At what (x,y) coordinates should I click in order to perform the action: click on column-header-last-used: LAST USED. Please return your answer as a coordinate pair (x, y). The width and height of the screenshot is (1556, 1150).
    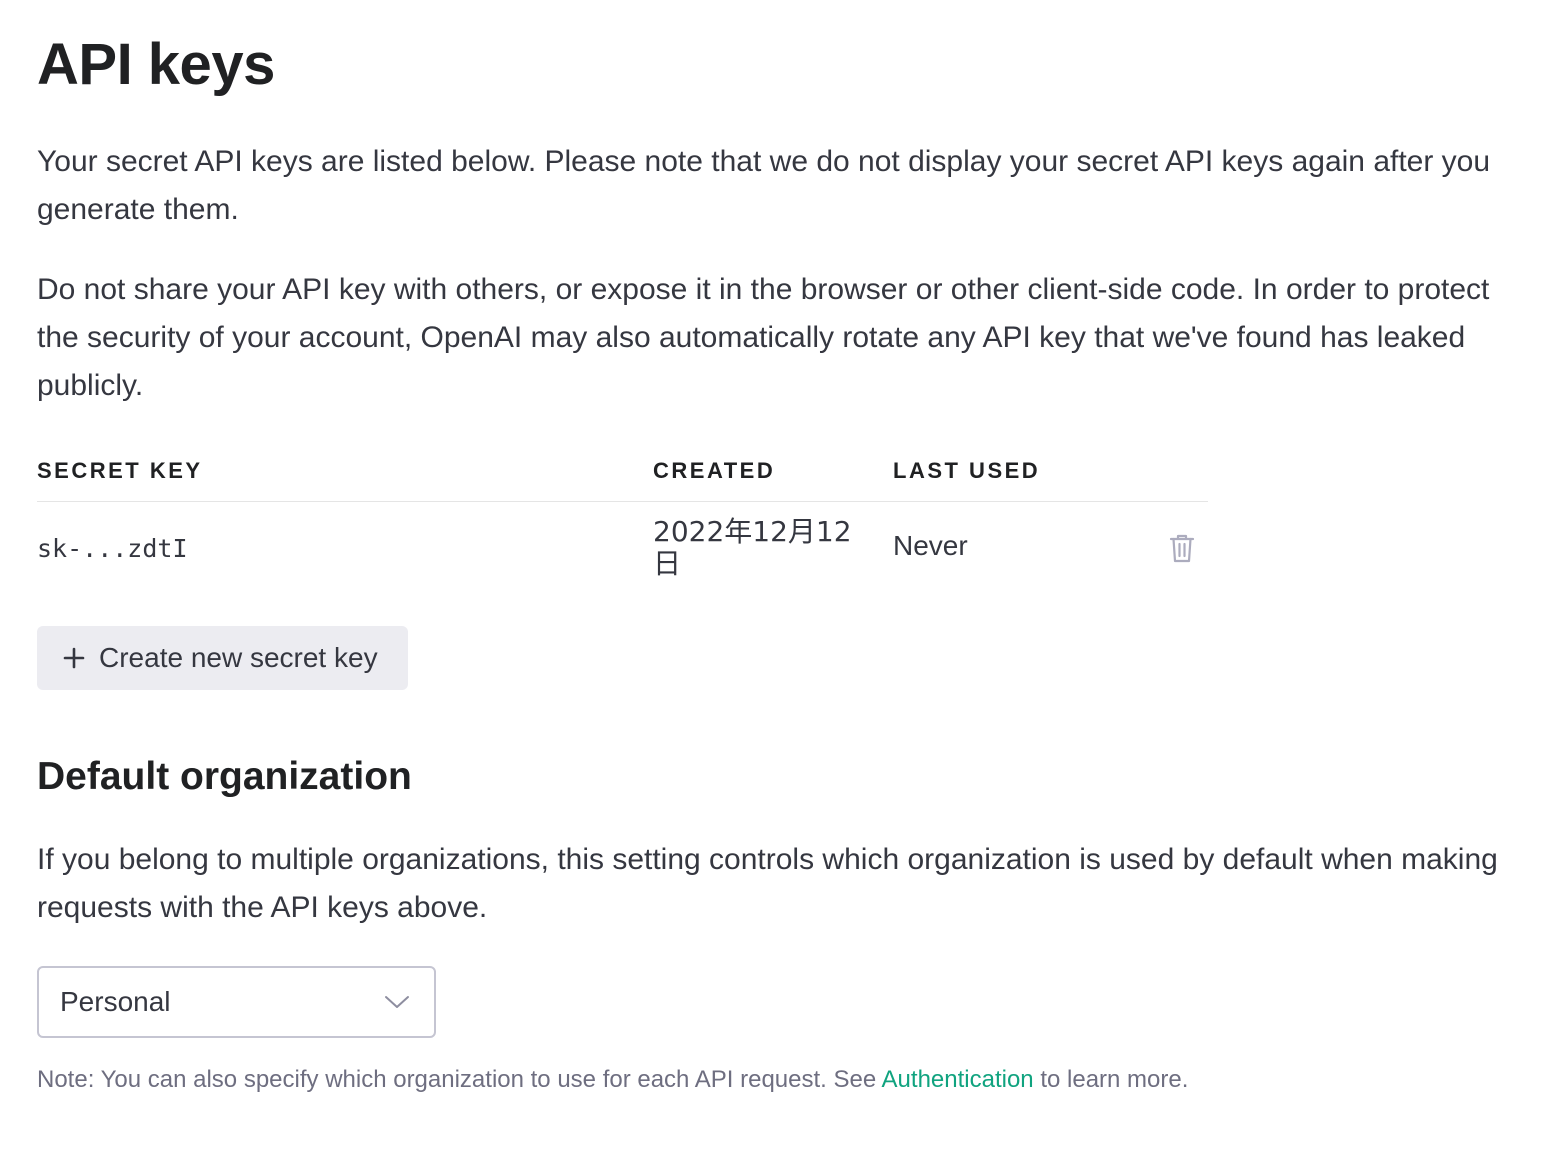
    Looking at the image, I should click on (967, 470).